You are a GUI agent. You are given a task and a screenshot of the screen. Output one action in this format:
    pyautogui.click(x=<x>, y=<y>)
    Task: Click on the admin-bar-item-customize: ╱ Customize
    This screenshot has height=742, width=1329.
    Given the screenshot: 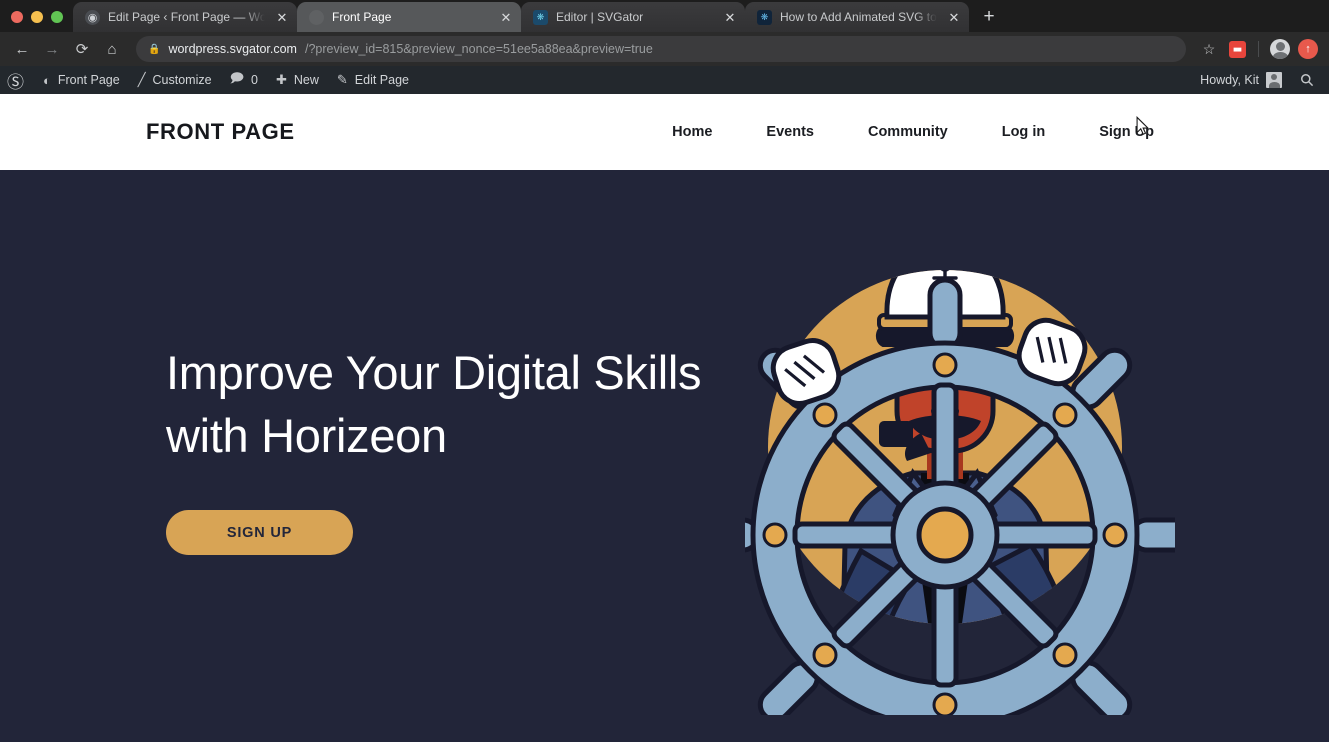 What is the action you would take?
    pyautogui.click(x=175, y=80)
    